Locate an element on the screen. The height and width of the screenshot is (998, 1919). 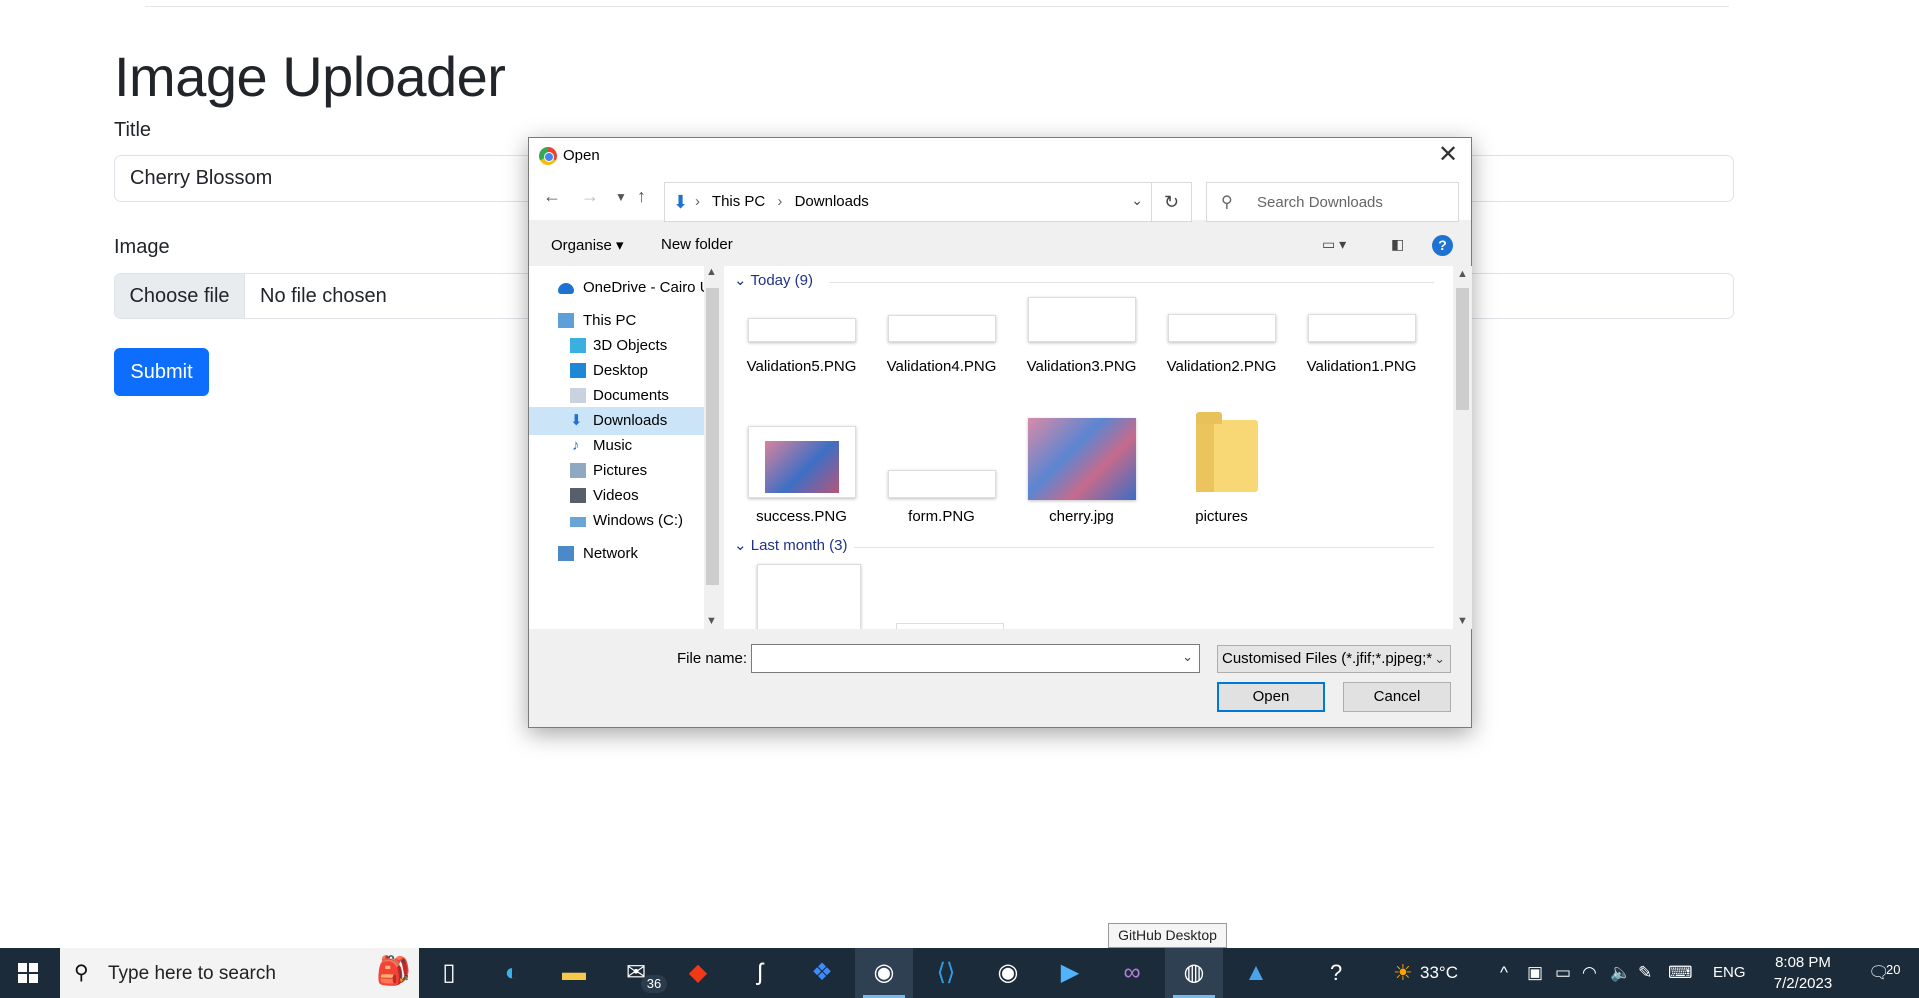
file-item: cherry.jpg is located at coordinates (1081, 471).